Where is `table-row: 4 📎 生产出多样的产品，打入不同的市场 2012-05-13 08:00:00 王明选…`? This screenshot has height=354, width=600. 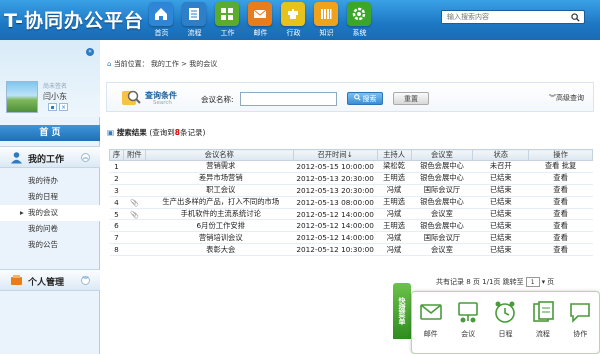 table-row: 4 📎 生产出多样的产品，打入不同的市场 2012-05-13 08:00:00 王明选… is located at coordinates (351, 202).